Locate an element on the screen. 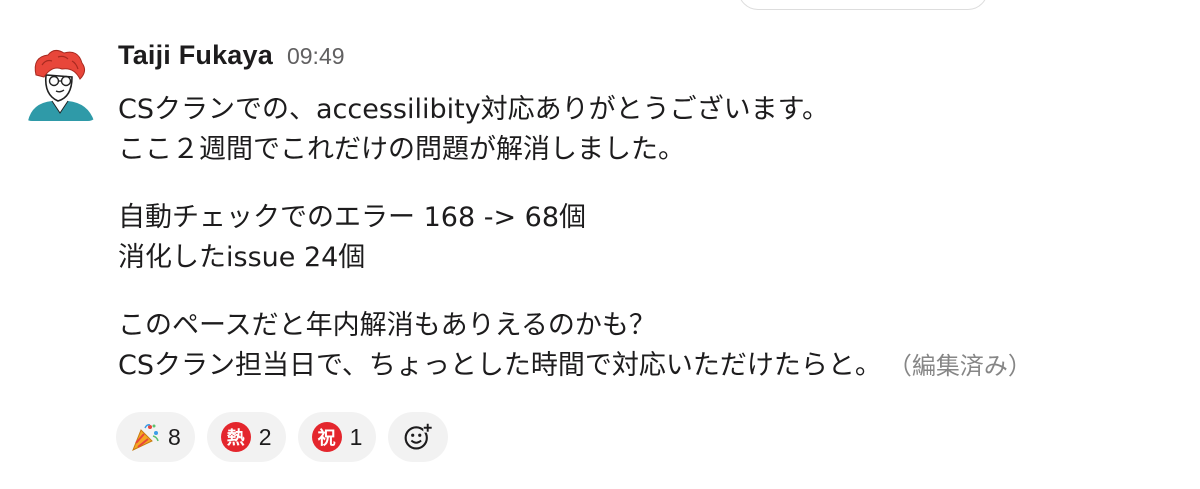 This screenshot has width=1200, height=489. reactions-bar: 8 熱 2 祝 1 is located at coordinates (288, 437).